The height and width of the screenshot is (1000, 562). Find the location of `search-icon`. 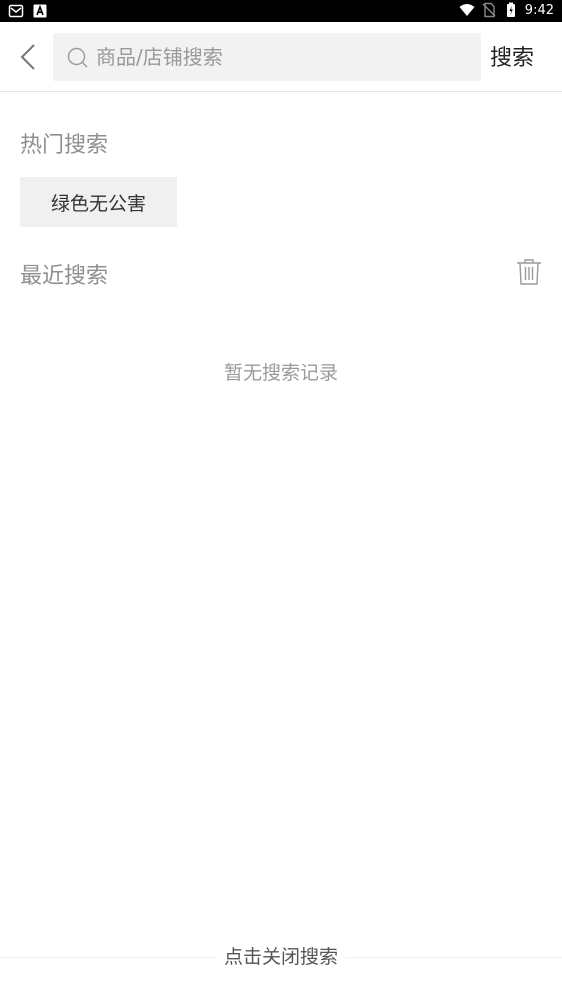

search-icon is located at coordinates (77, 57).